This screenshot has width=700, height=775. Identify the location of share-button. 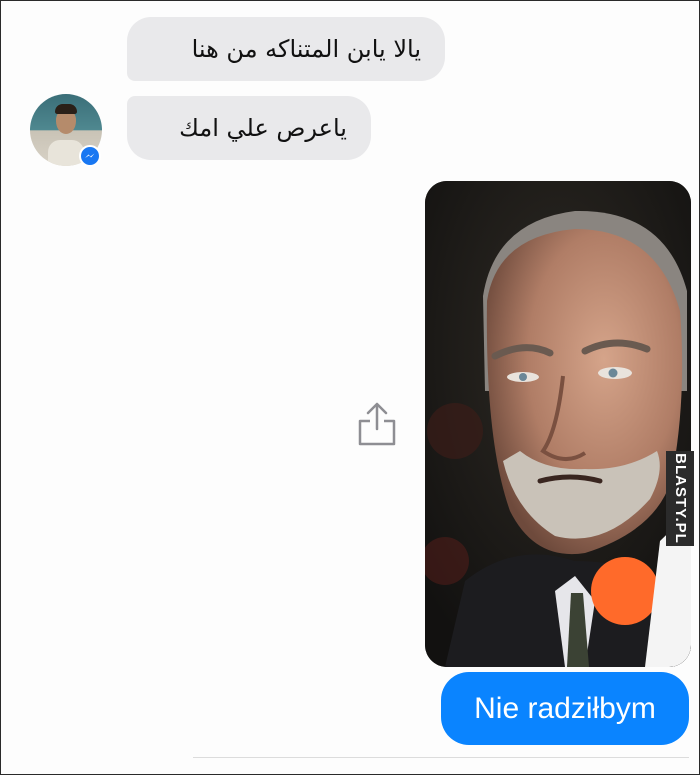
(377, 424).